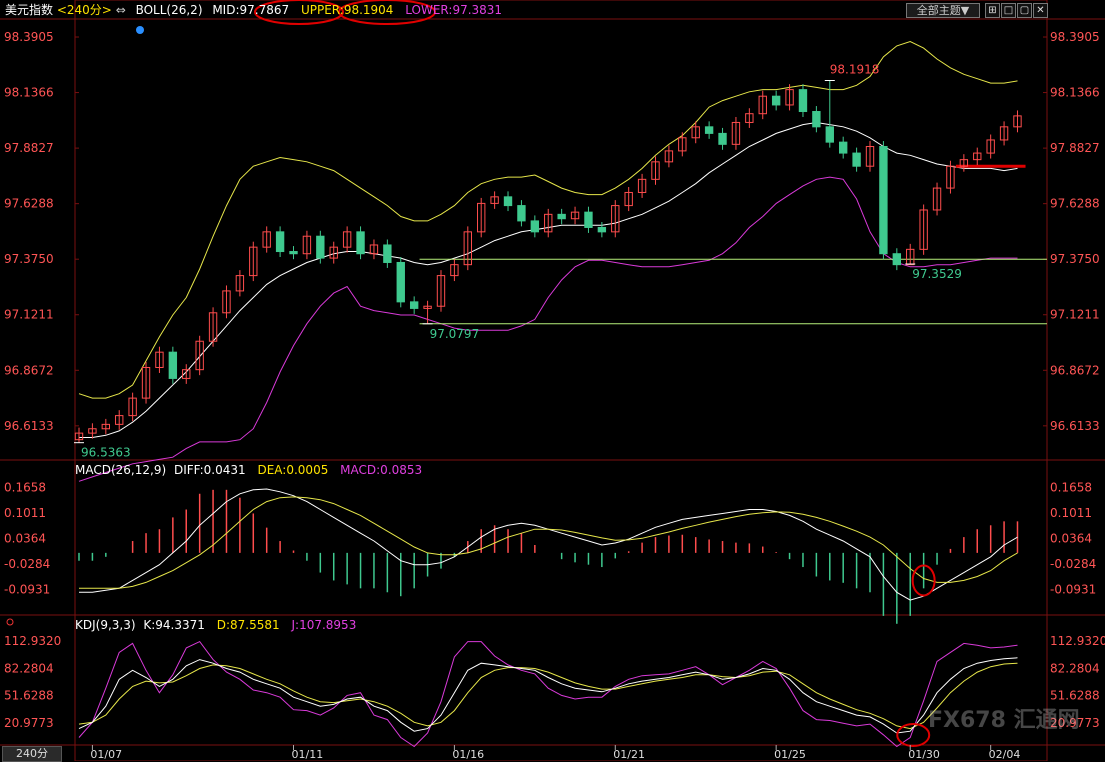 Image resolution: width=1105 pixels, height=762 pixels. Describe the element at coordinates (29, 93) in the screenshot. I see `y-tick-label-left: 98.1366` at that location.